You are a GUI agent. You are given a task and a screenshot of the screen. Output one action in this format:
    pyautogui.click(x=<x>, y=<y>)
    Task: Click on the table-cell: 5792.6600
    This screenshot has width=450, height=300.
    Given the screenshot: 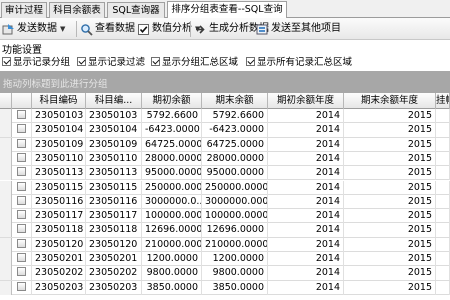 What is the action you would take?
    pyautogui.click(x=235, y=116)
    